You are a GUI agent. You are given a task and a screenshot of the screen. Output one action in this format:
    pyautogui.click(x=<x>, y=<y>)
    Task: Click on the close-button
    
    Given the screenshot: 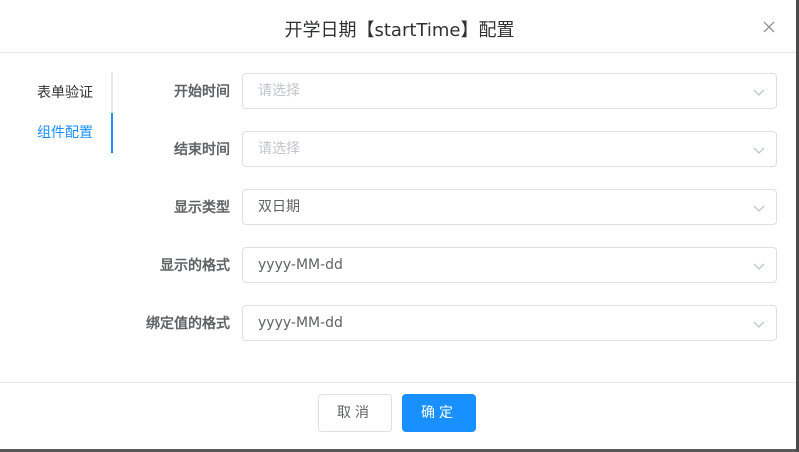 What is the action you would take?
    pyautogui.click(x=769, y=27)
    